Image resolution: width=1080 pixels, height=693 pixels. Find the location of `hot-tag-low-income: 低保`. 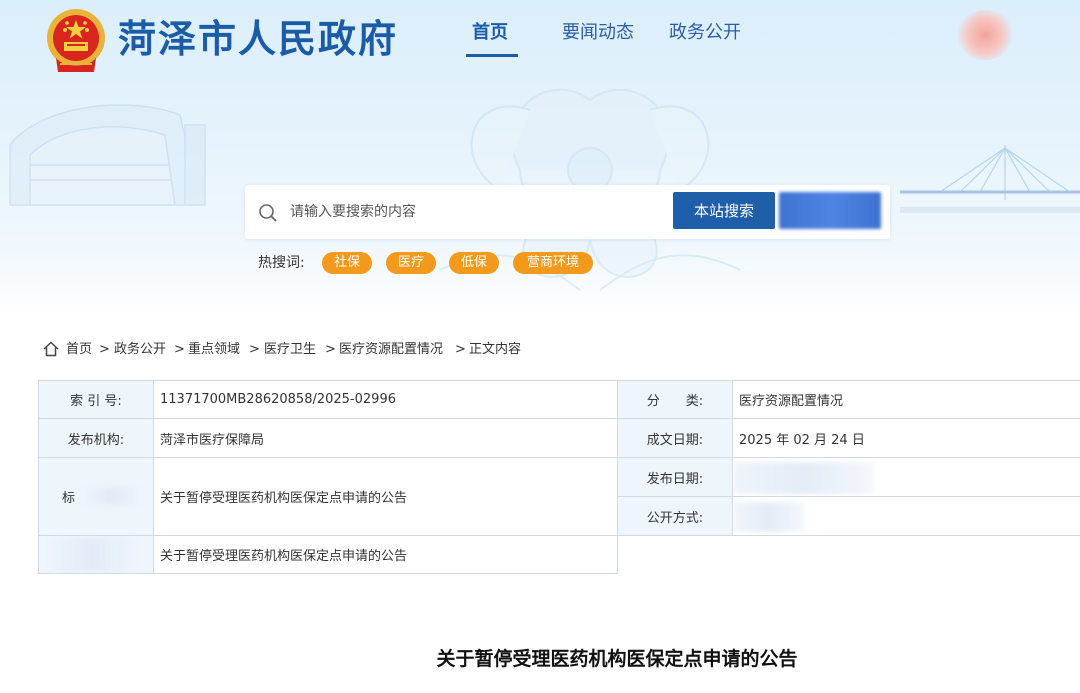

hot-tag-low-income: 低保 is located at coordinates (474, 263).